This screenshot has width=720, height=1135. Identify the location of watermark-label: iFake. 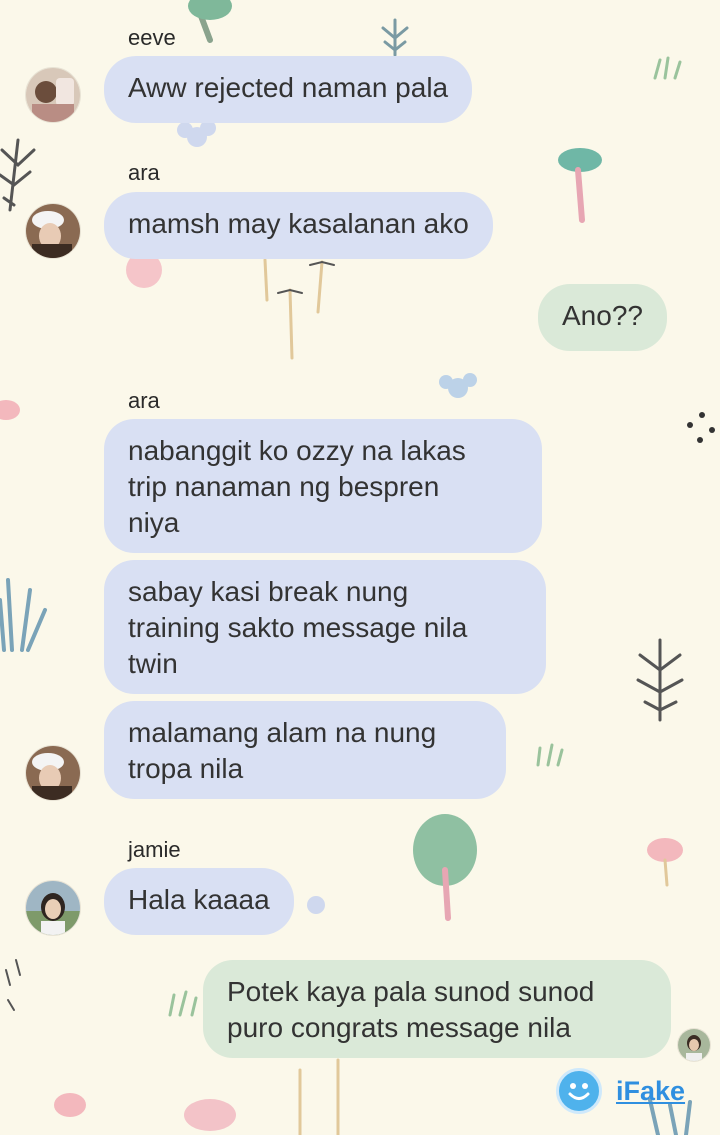
(651, 1090).